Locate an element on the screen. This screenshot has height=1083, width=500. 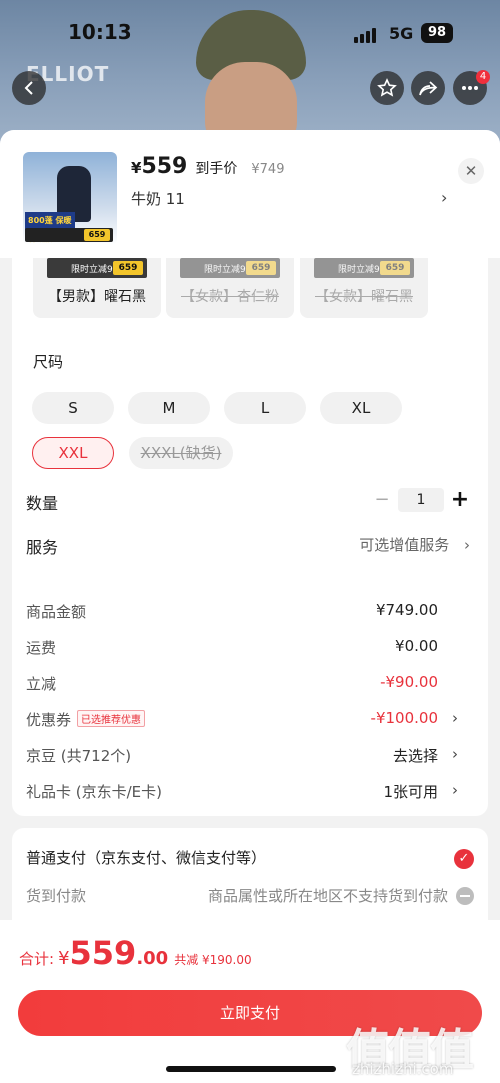
color-option-label: 【女款】杏仁粉 is located at coordinates (230, 297).